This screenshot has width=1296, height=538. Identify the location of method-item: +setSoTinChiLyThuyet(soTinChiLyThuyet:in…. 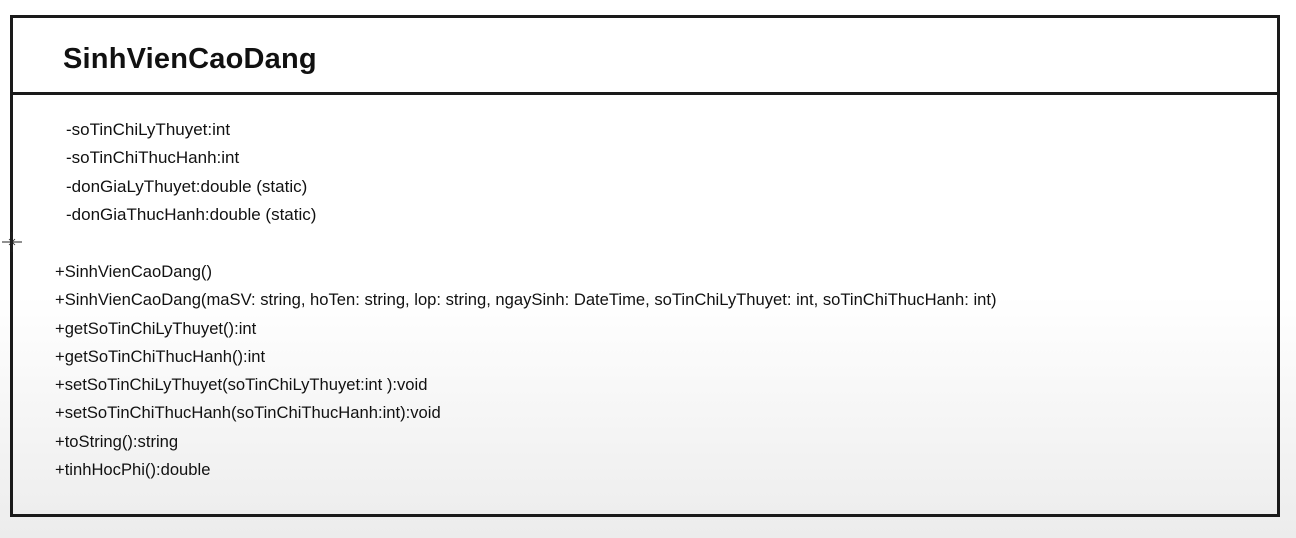
(241, 385).